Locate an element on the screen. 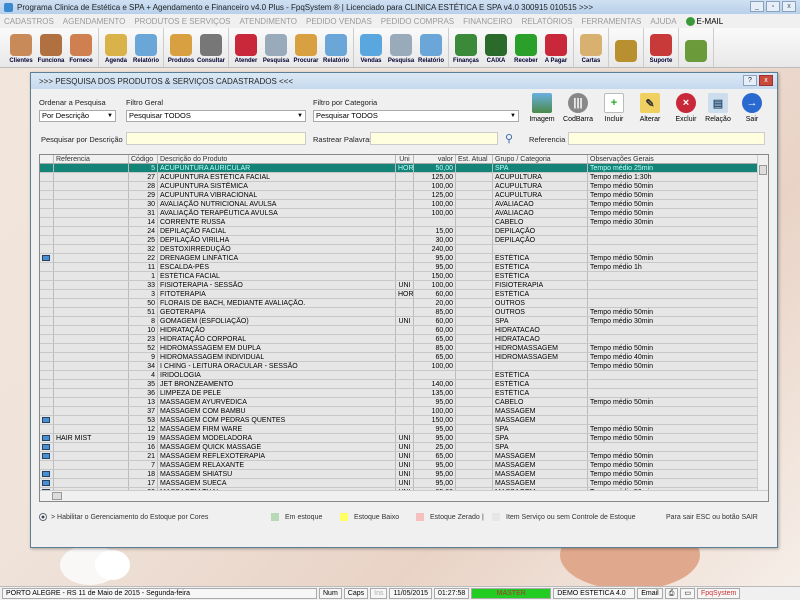 This screenshot has height=600, width=800. menu-item: PEDIDO COMPRAS is located at coordinates (417, 21).